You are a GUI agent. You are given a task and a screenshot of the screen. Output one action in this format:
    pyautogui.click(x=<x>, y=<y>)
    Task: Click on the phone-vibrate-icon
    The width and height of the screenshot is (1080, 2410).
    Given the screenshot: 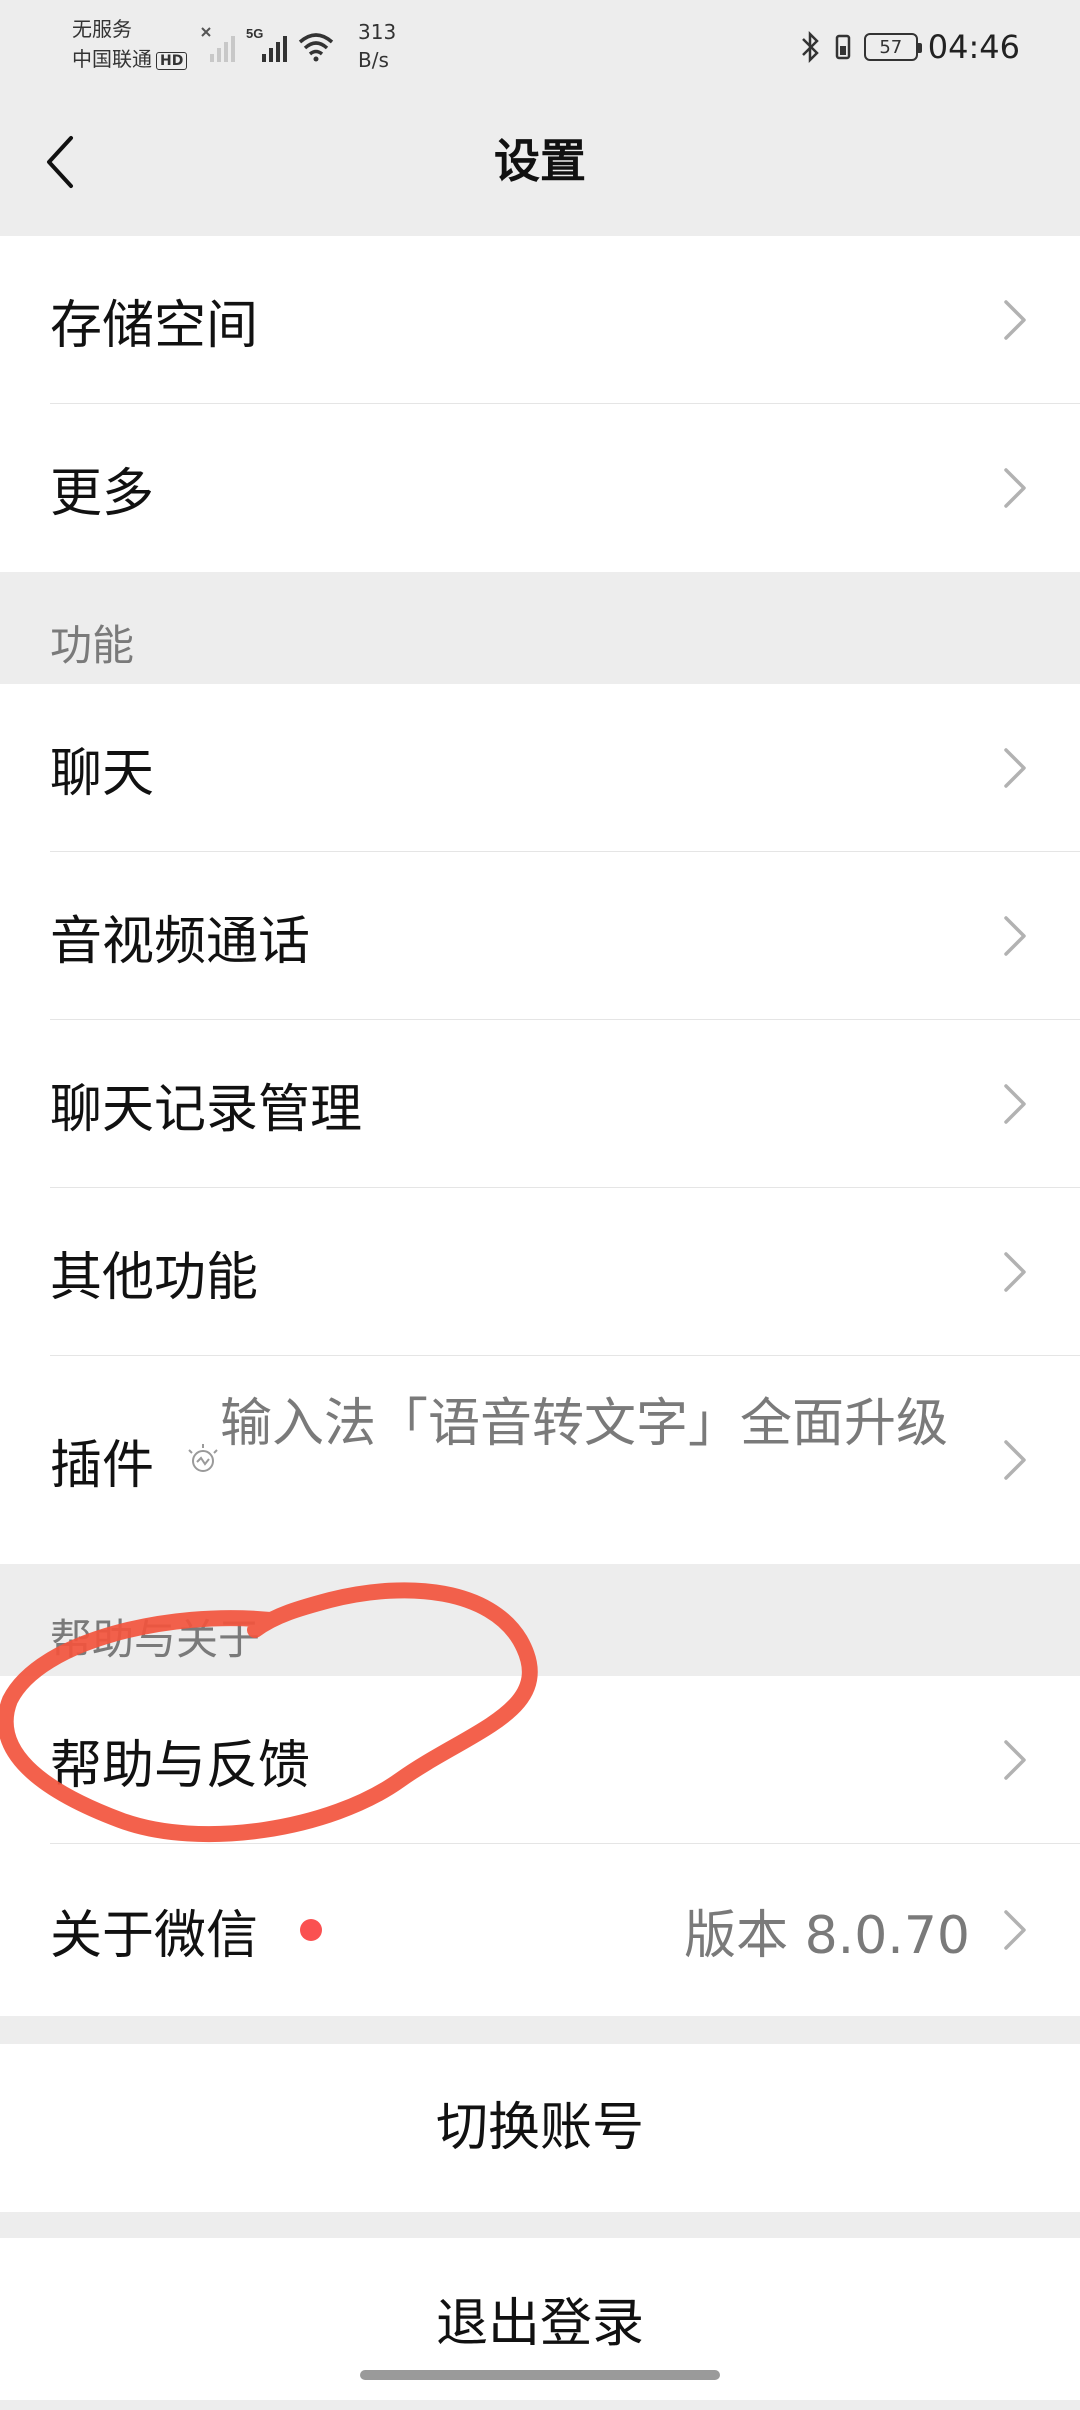 What is the action you would take?
    pyautogui.click(x=843, y=47)
    